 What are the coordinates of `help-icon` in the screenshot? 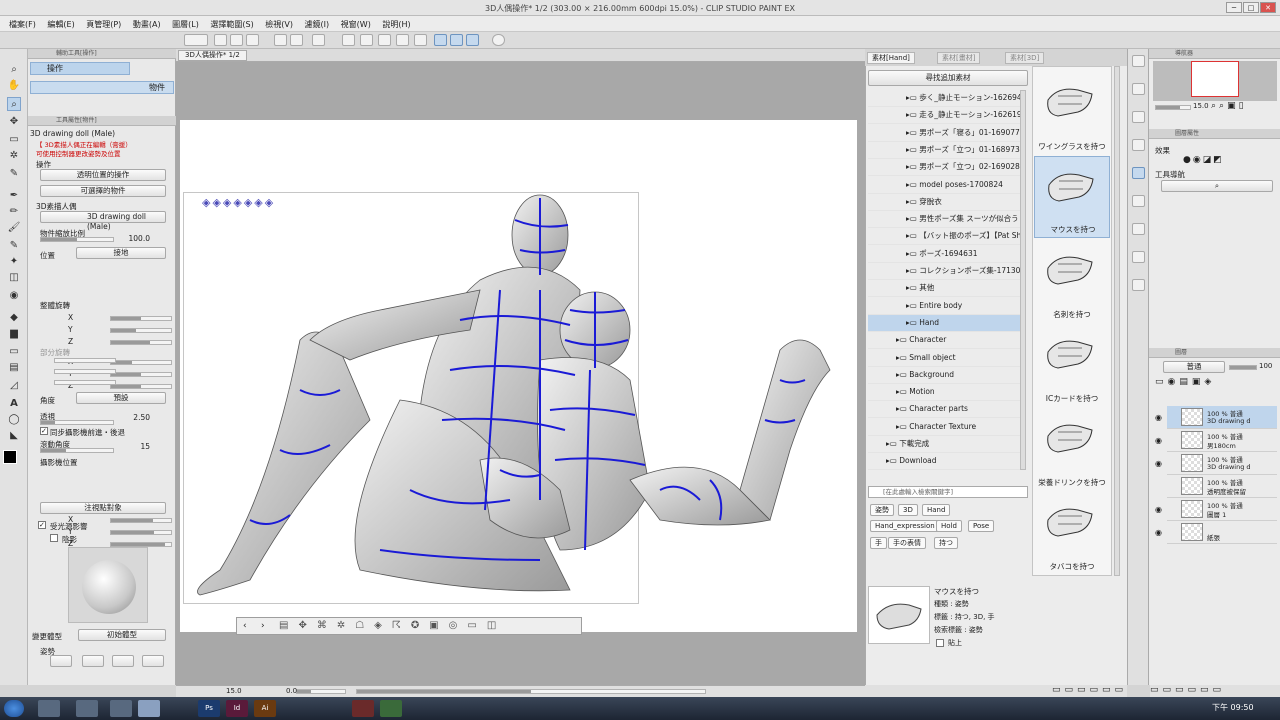 It's located at (498, 40).